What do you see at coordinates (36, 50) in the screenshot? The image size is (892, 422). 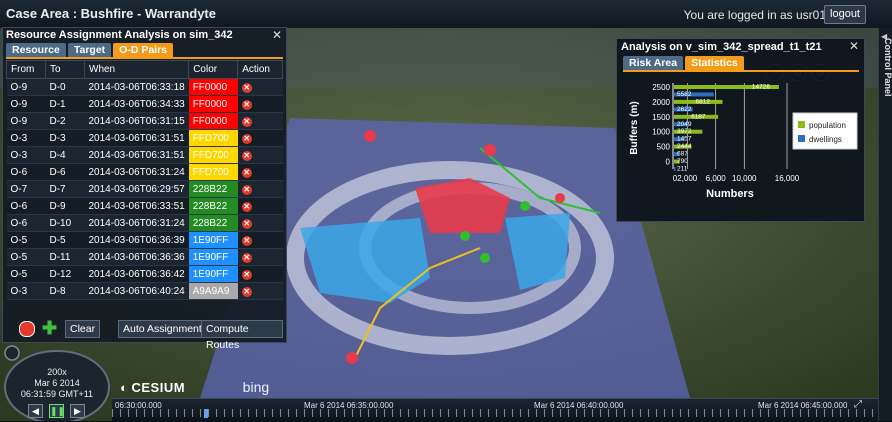 I see `tab-resource: Resource` at bounding box center [36, 50].